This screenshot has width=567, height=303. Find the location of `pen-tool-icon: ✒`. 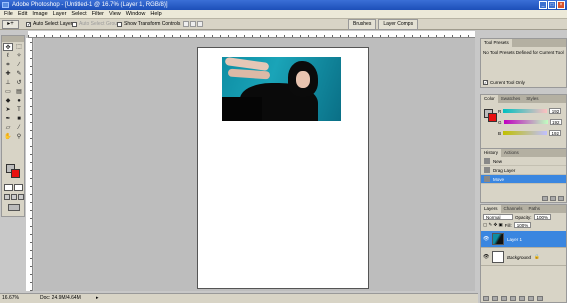

pen-tool-icon: ✒ is located at coordinates (8, 119).